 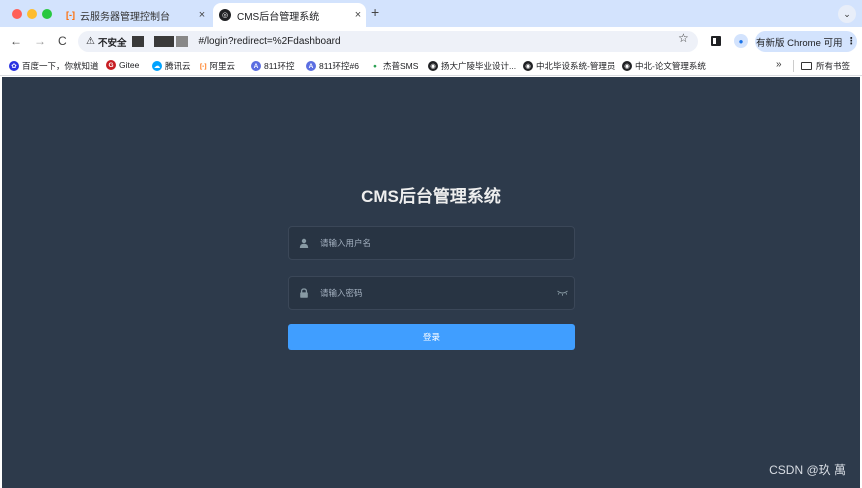 I want to click on bookmark-tencent-cloud: ☁ 腾讯云, so click(x=171, y=66).